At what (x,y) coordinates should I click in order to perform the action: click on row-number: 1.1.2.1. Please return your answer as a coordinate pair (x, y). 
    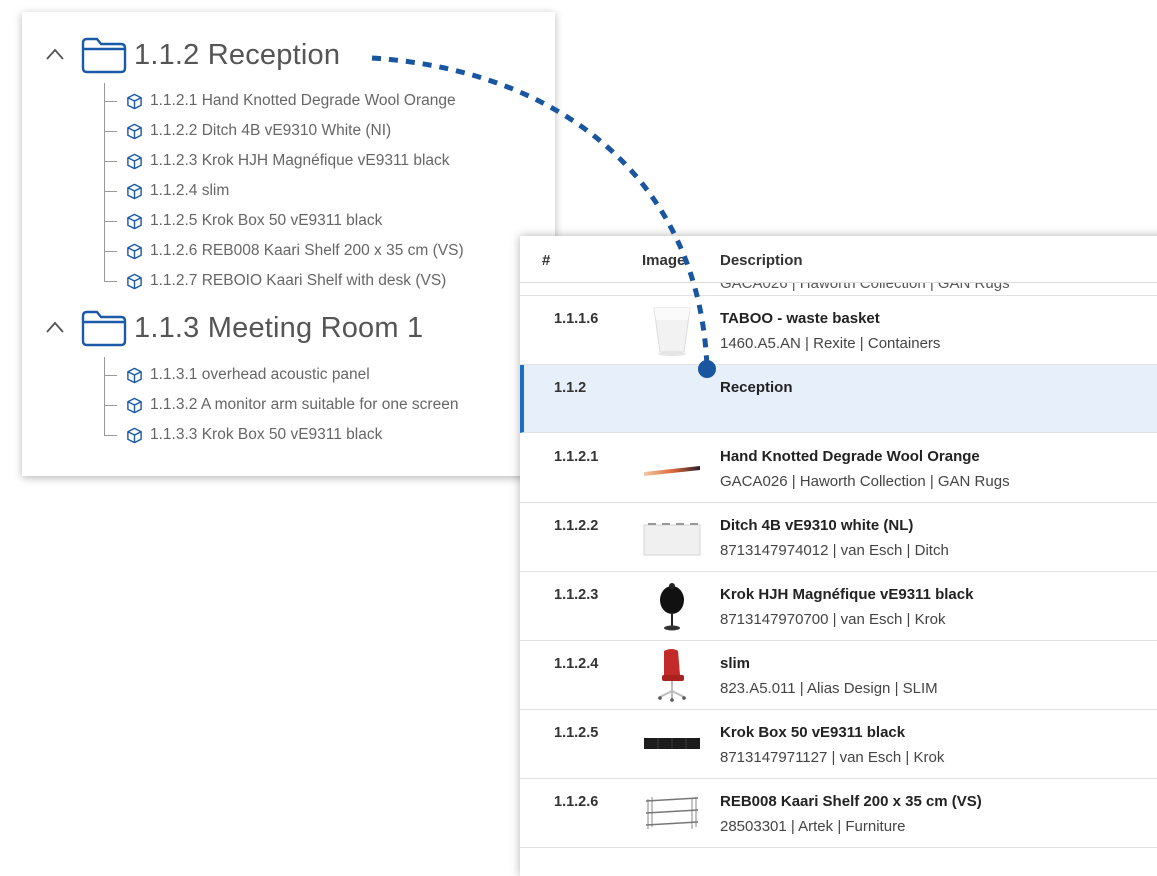
    Looking at the image, I should click on (576, 457).